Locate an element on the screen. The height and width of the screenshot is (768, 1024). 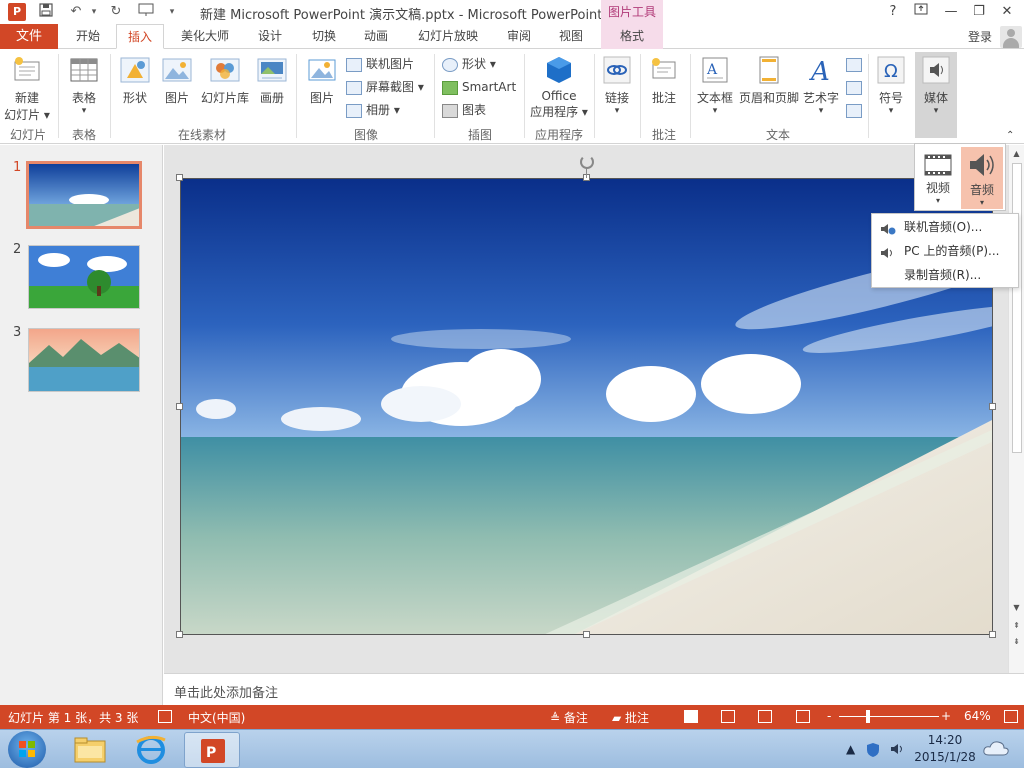
tab-insert: 插入 is located at coordinates (140, 36).